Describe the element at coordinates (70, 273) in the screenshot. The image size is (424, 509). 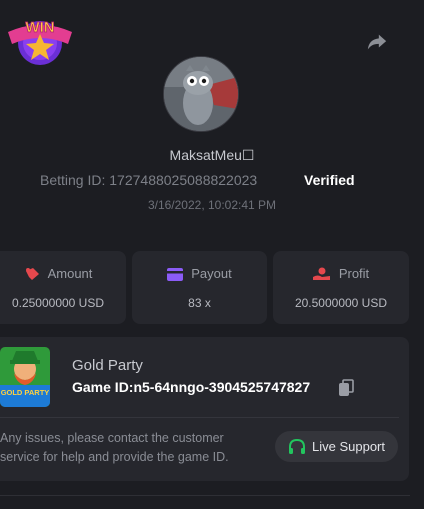
I see `stat-label: Amount` at that location.